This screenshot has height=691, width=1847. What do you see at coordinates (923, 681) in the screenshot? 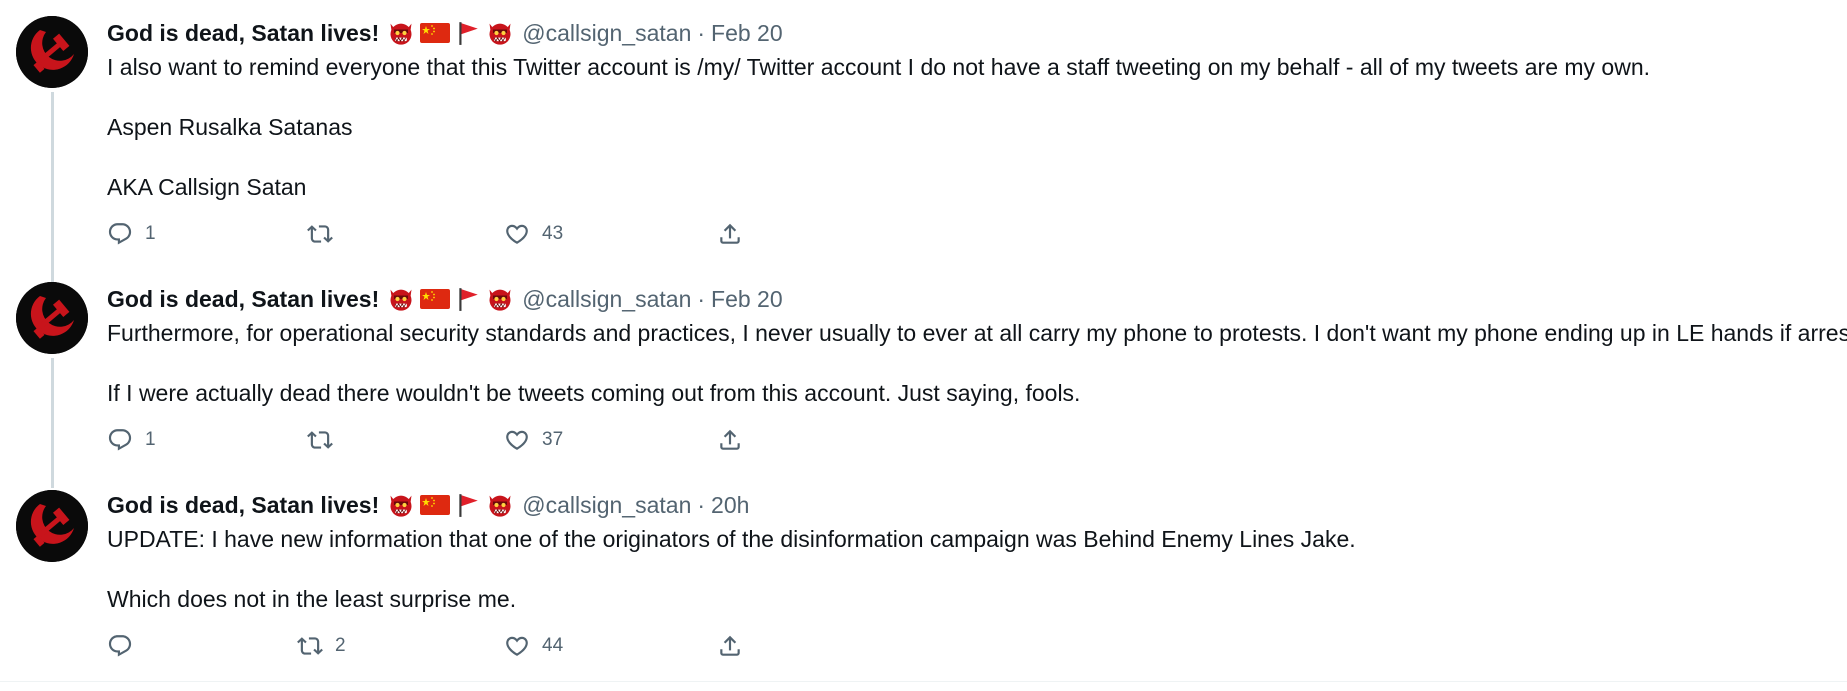
I see `timeline-divider` at bounding box center [923, 681].